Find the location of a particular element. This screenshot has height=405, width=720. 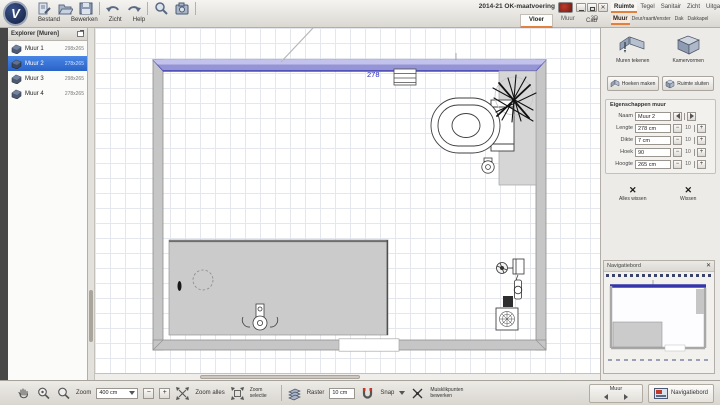

angle-decrease-button: − is located at coordinates (677, 152).